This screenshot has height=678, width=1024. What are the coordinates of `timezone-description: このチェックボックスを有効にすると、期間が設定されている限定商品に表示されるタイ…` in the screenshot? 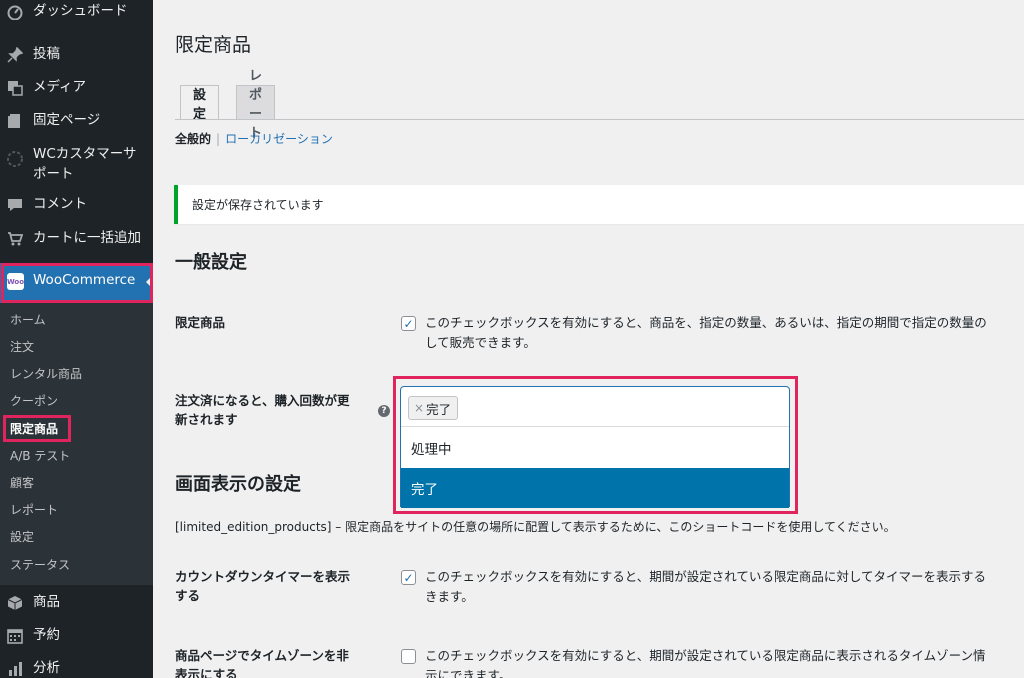 It's located at (705, 662).